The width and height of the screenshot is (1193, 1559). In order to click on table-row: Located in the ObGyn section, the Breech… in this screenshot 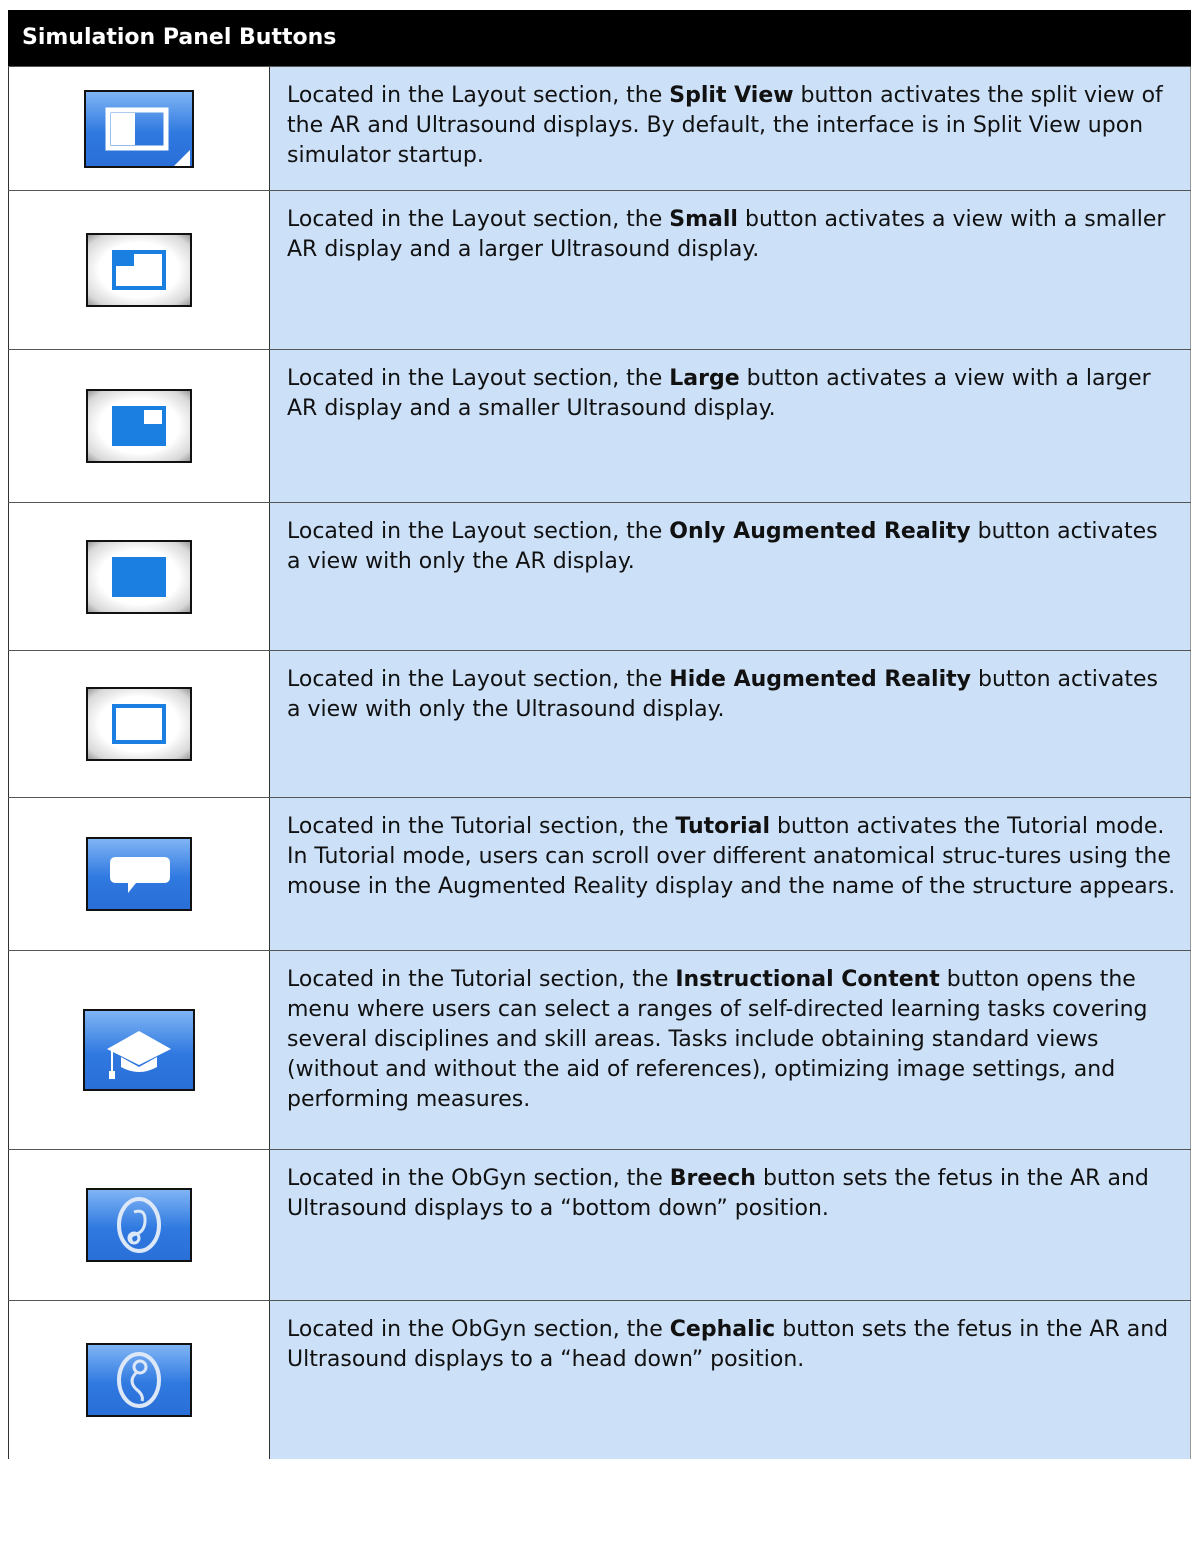, I will do `click(599, 1224)`.